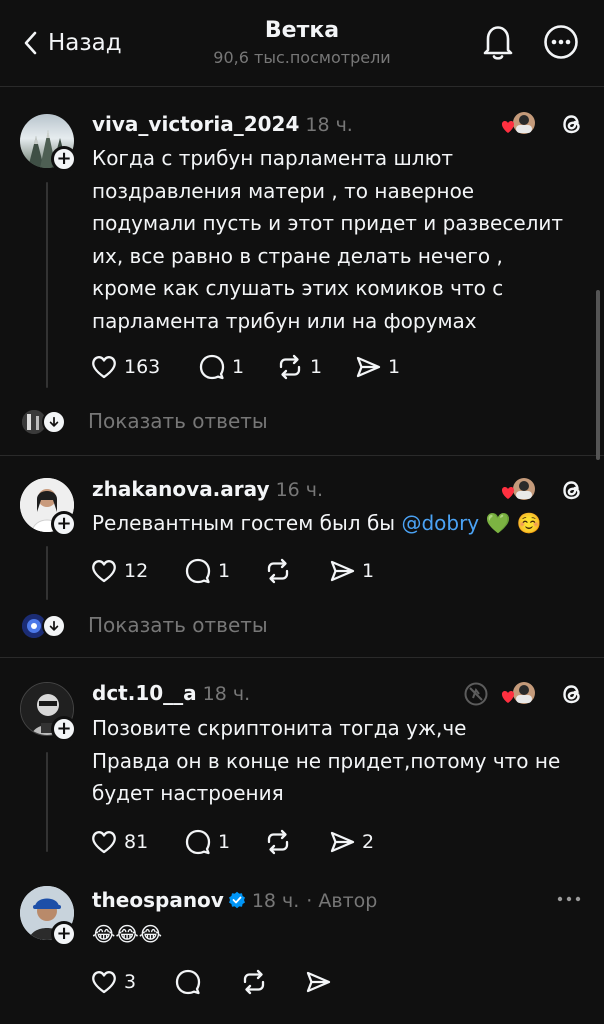 This screenshot has height=1024, width=604. I want to click on post-divider, so click(302, 657).